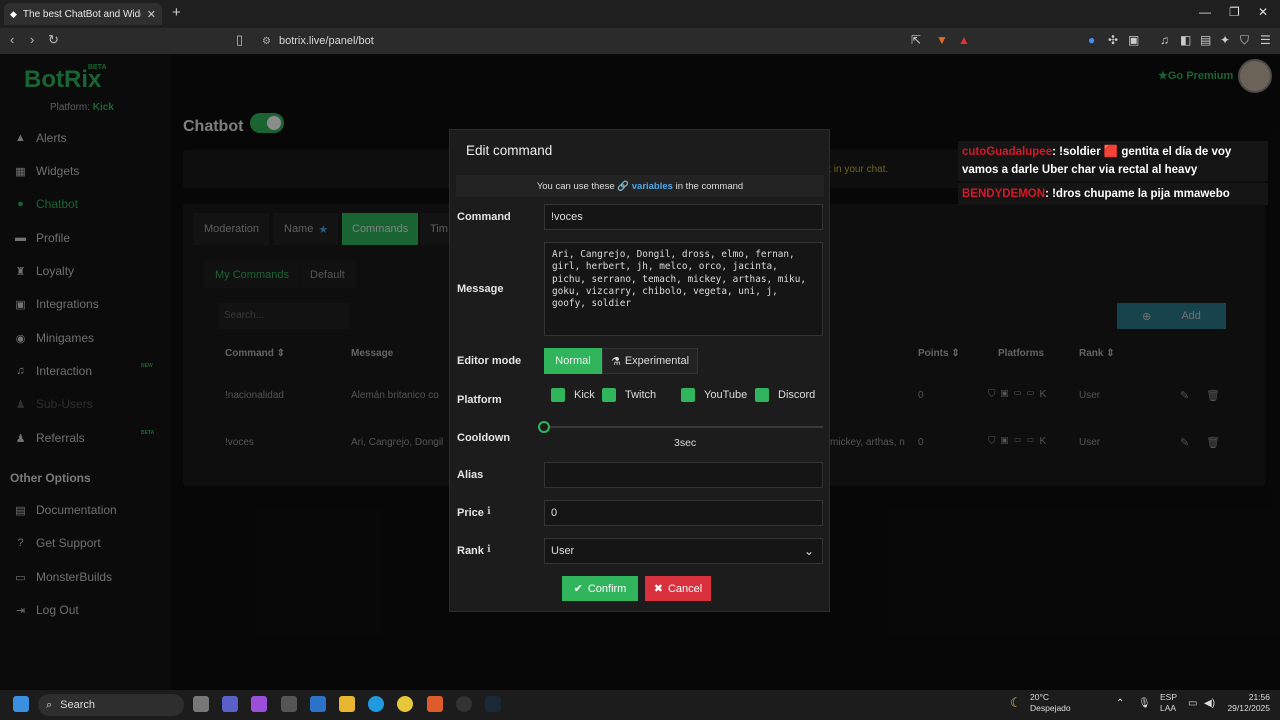  What do you see at coordinates (493, 704) in the screenshot?
I see `steam-icon` at bounding box center [493, 704].